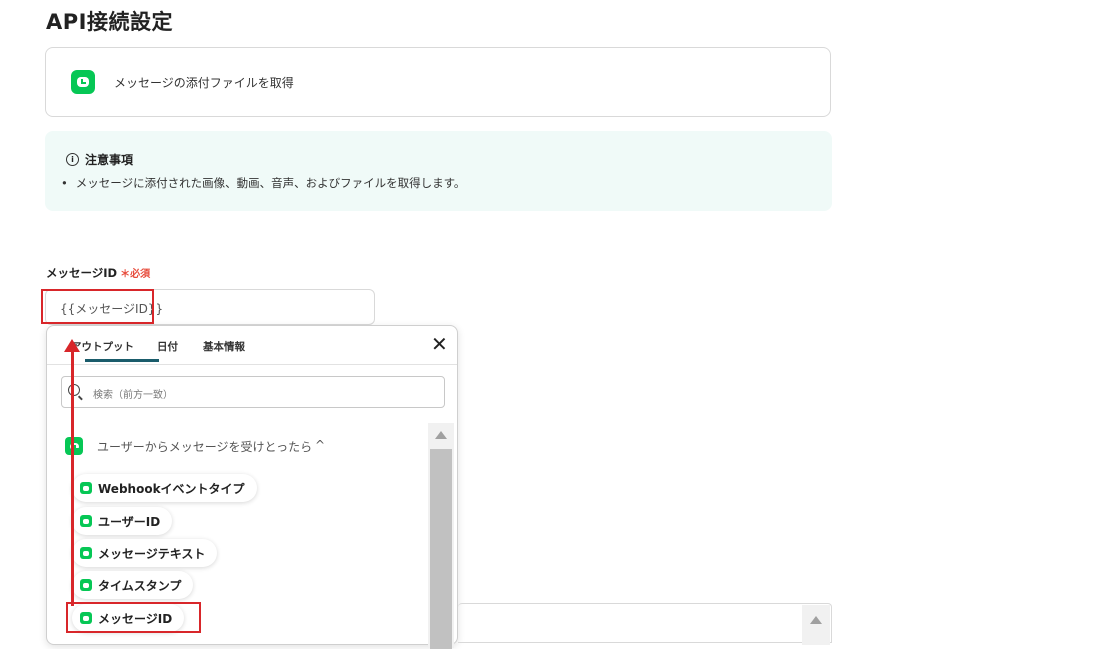 Image resolution: width=1117 pixels, height=649 pixels. Describe the element at coordinates (82, 273) in the screenshot. I see `field-label-text: メッセージID` at that location.